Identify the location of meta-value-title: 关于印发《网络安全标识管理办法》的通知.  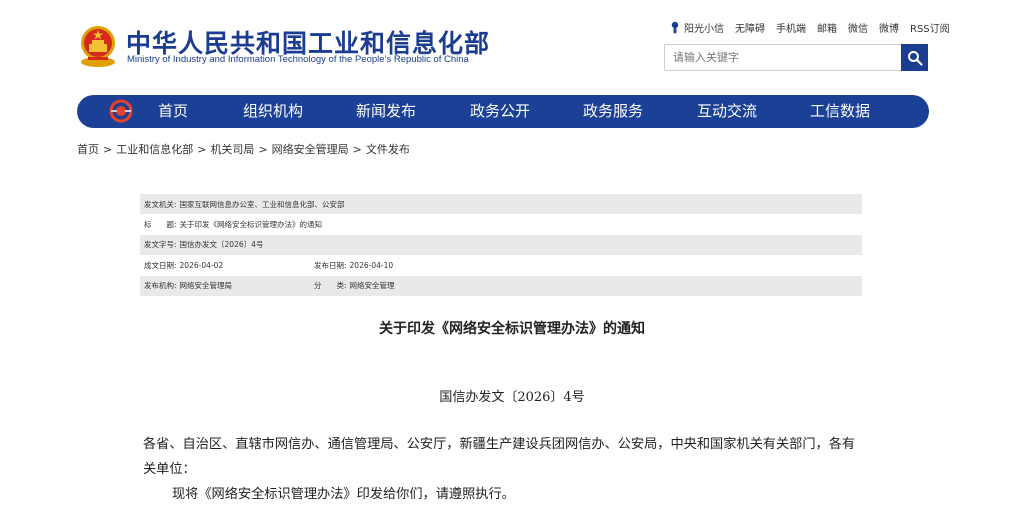
(251, 225).